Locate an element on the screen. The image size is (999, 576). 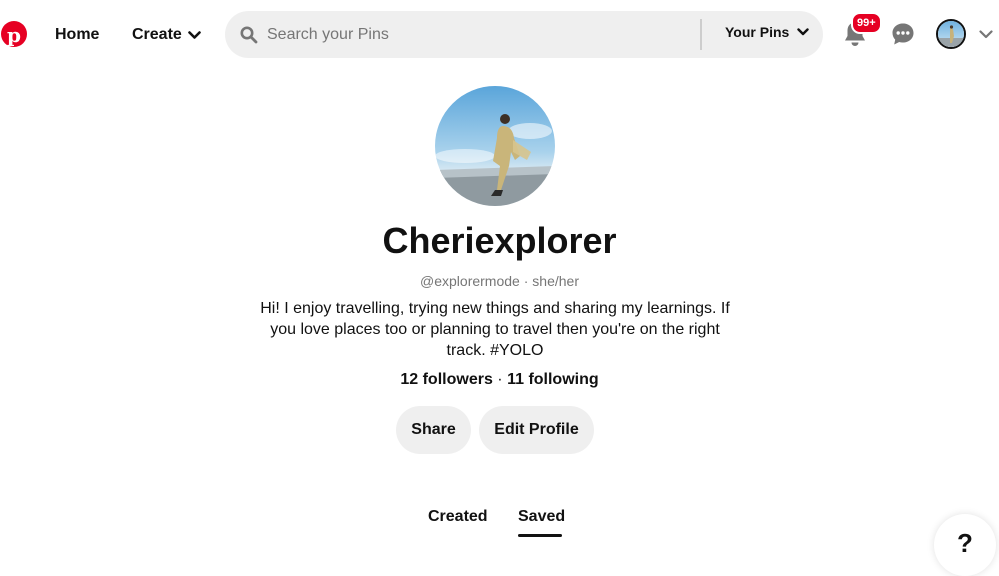
account-avatar is located at coordinates (951, 34).